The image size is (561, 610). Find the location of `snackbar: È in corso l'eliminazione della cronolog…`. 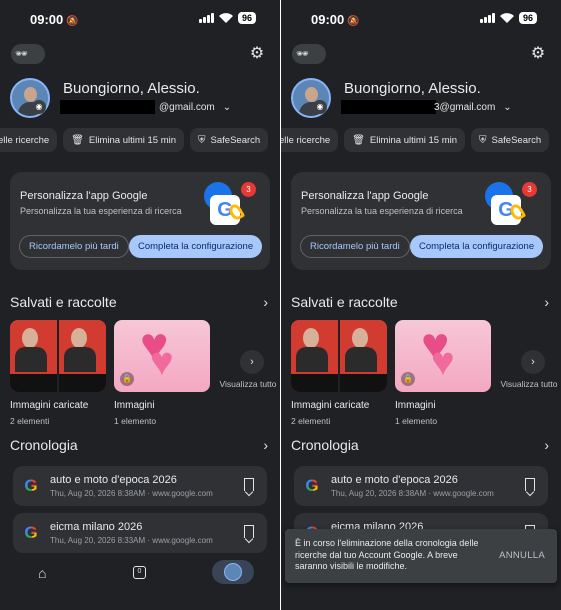

snackbar: È in corso l'eliminazione della cronolog… is located at coordinates (421, 556).